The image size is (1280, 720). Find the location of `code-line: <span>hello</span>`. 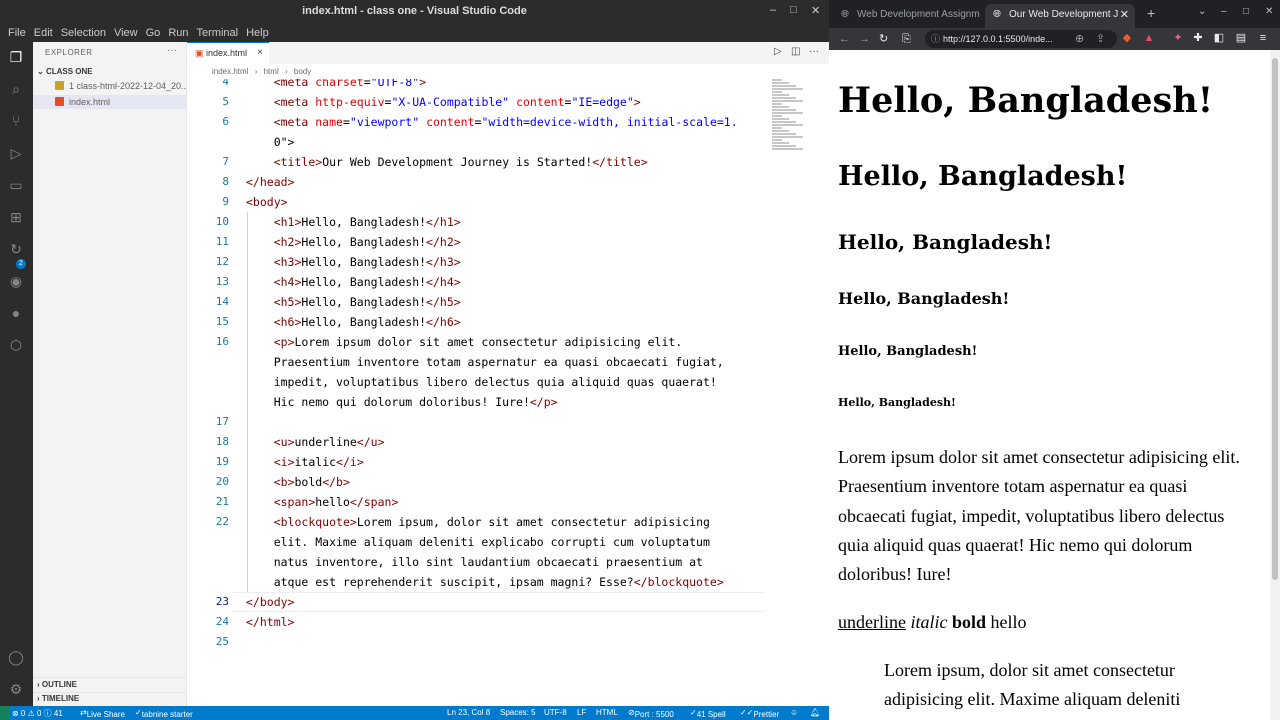

code-line: <span>hello</span> is located at coordinates (322, 502).